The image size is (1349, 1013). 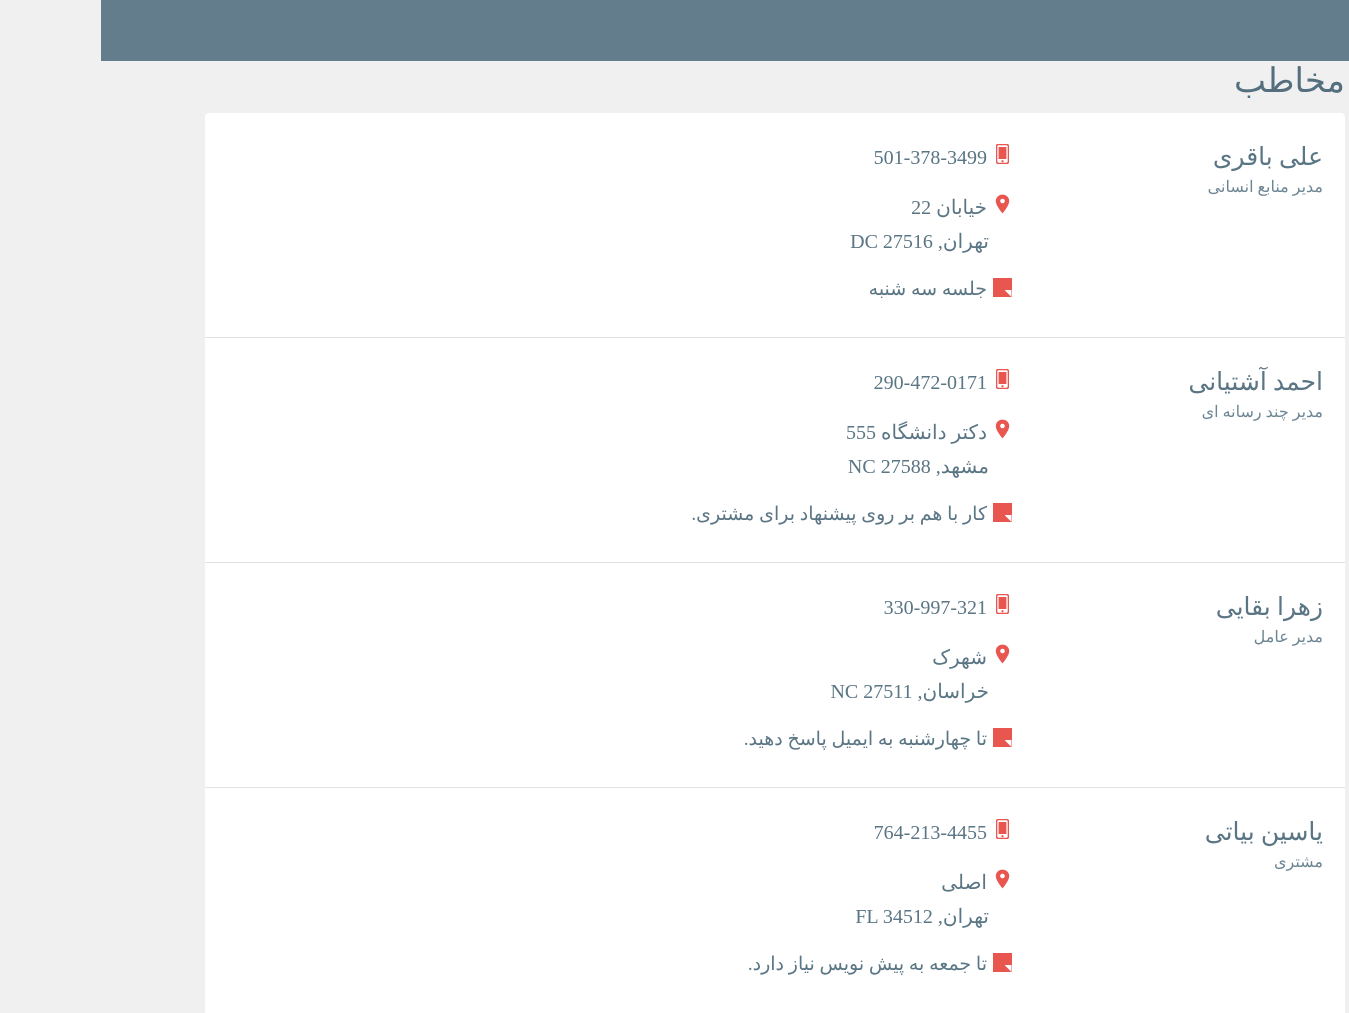 What do you see at coordinates (1288, 637) in the screenshot?
I see `contact-role: مدیر عامل` at bounding box center [1288, 637].